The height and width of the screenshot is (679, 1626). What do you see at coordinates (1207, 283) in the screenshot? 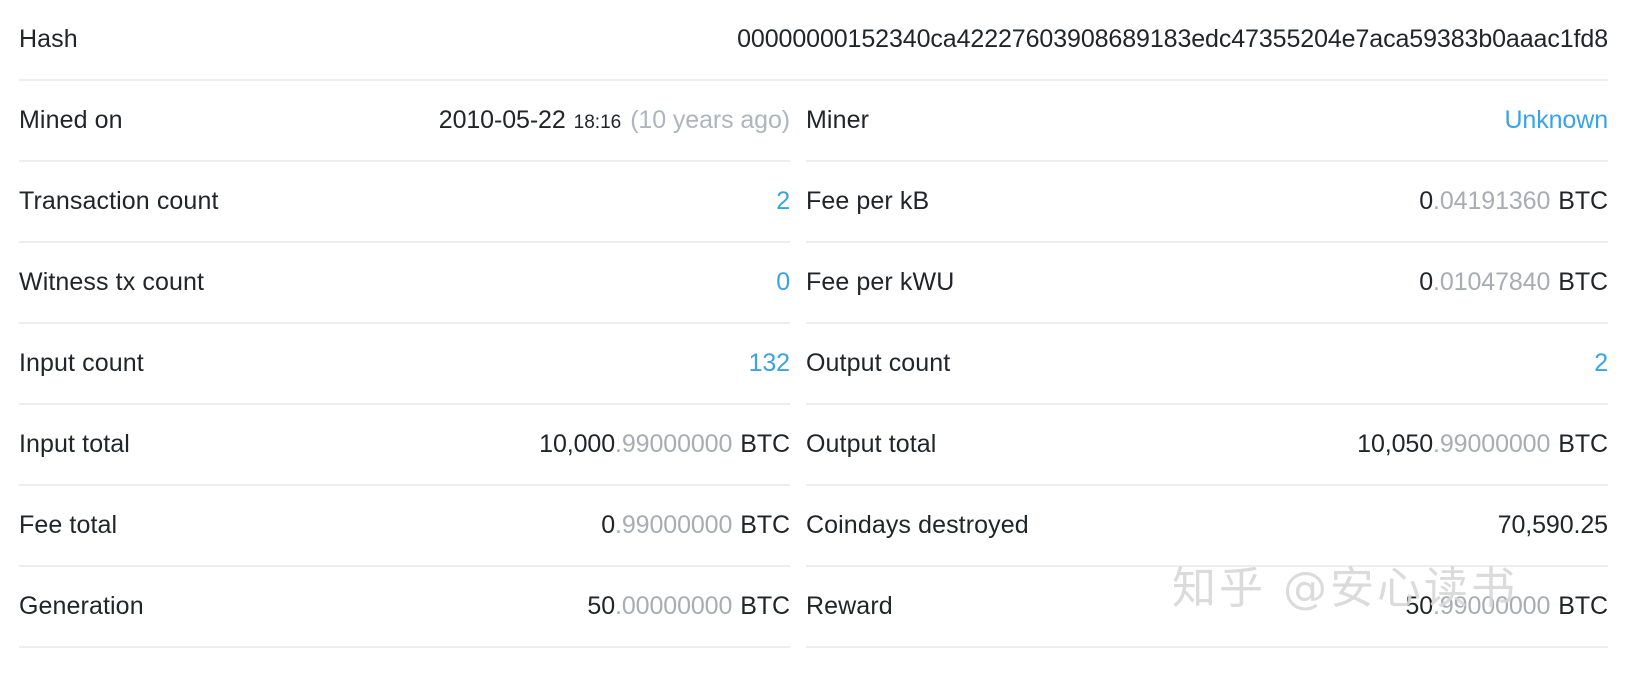
I see `row-fee-per-kwu: Fee per kWU 0.01047840 BTC` at bounding box center [1207, 283].